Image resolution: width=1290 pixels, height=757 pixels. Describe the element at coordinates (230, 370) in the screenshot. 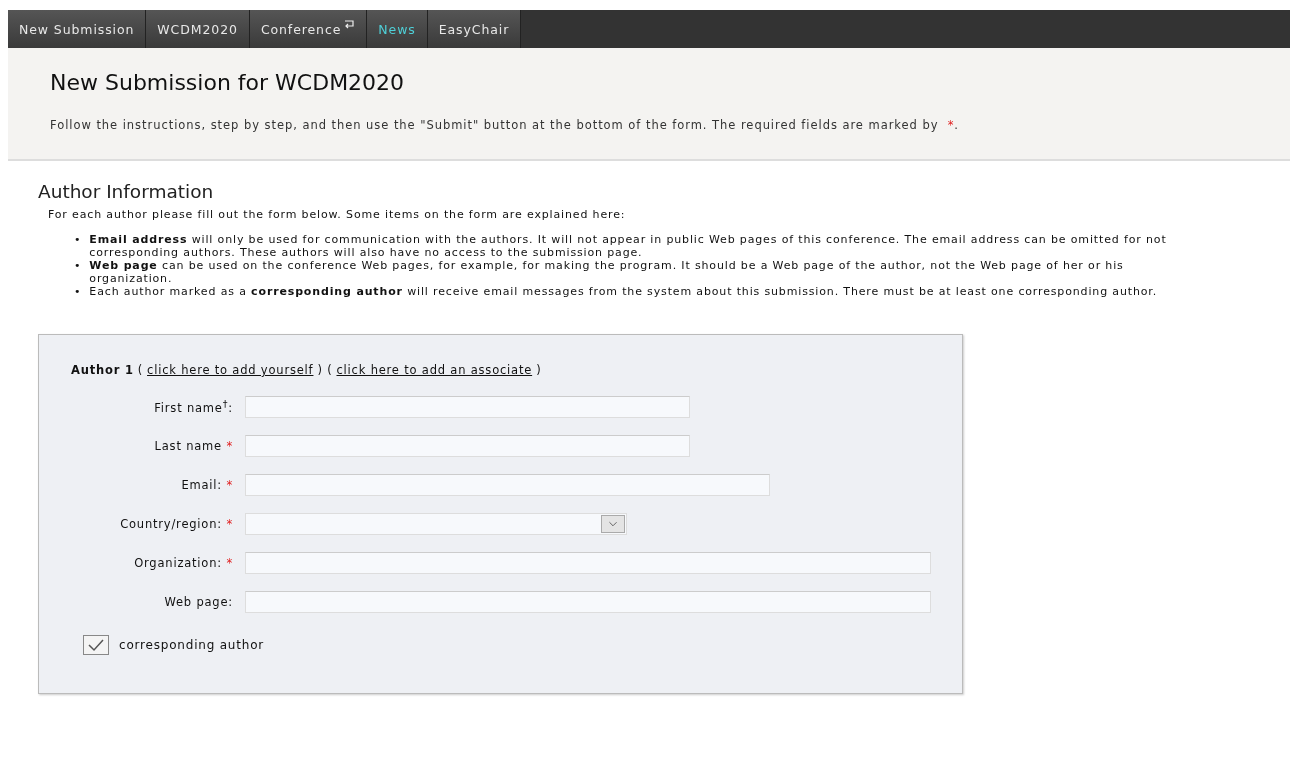

I see `add-author-link: click here to add yourself` at that location.